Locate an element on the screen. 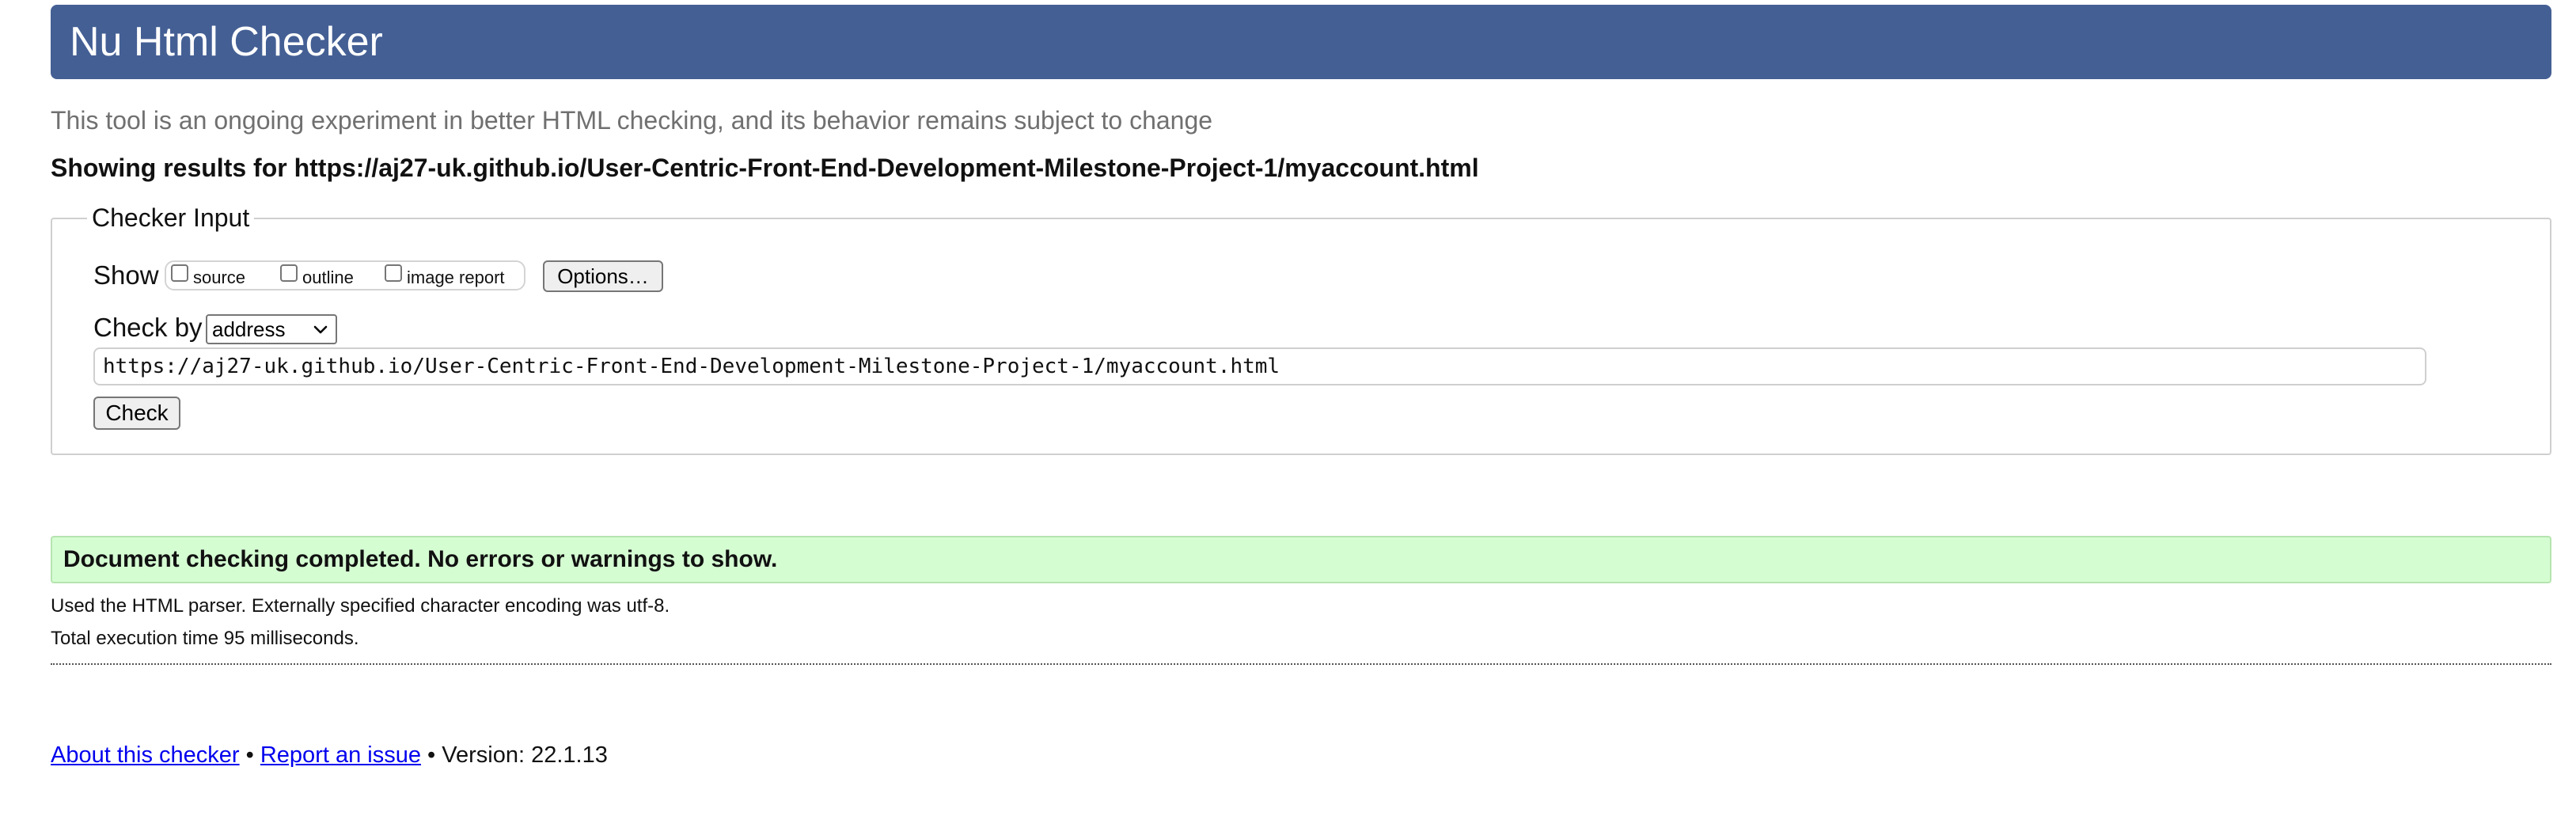  show-outline-option: outline is located at coordinates (317, 275).